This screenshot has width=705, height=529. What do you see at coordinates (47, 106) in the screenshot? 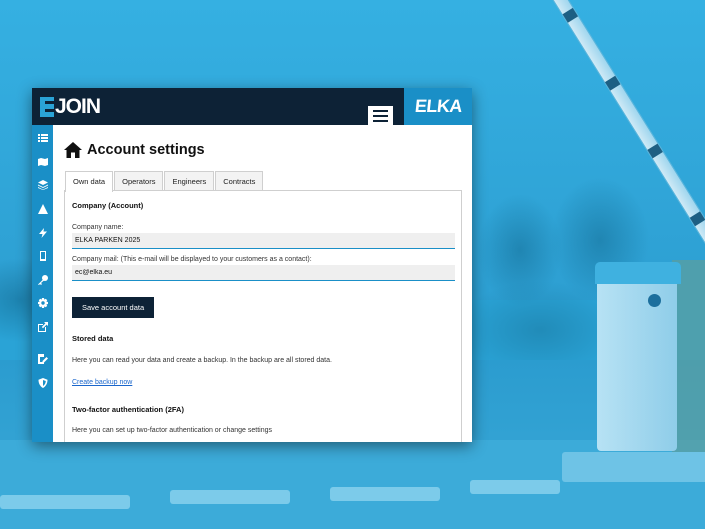
I see `logo-e-mark` at bounding box center [47, 106].